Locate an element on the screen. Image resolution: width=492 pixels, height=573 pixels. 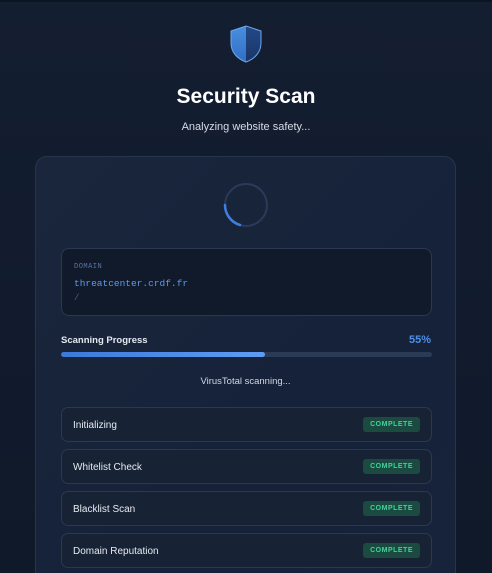
domain-value: threatcenter.crdf.fr is located at coordinates (131, 283).